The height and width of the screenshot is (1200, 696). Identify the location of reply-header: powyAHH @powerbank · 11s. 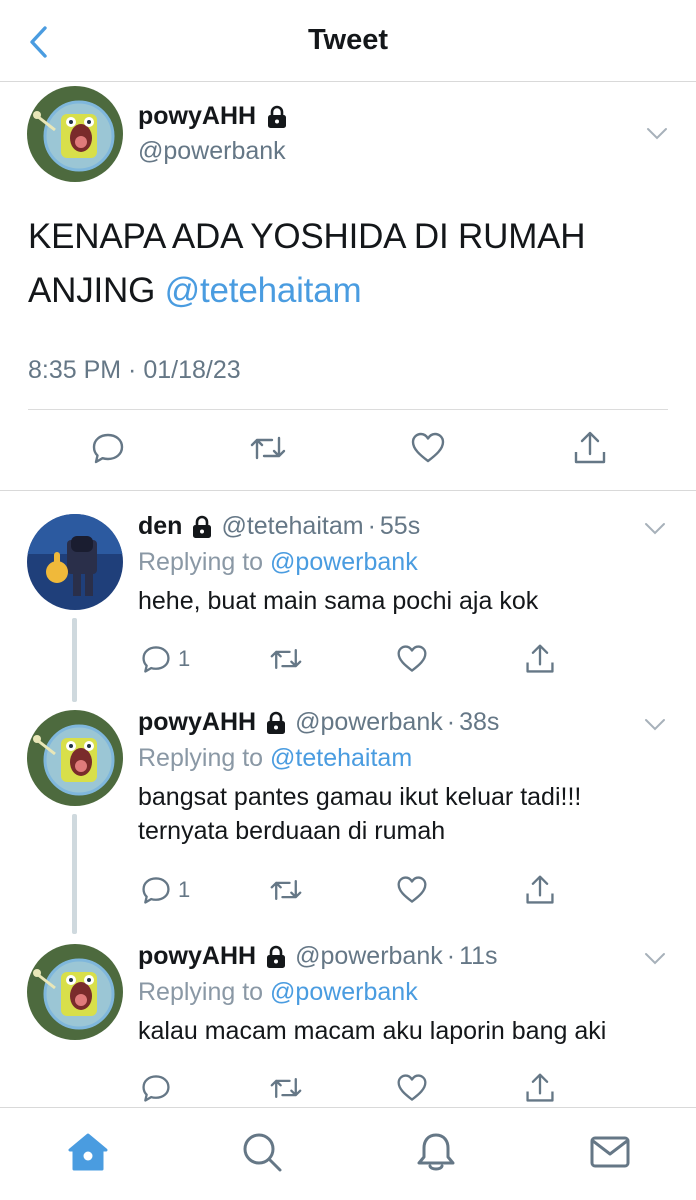
(318, 956).